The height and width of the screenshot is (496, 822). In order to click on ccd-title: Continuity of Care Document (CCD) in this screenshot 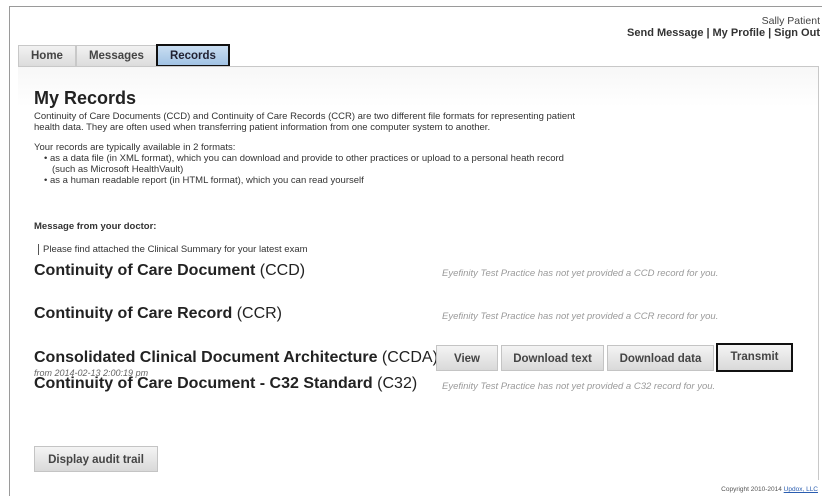, I will do `click(169, 271)`.